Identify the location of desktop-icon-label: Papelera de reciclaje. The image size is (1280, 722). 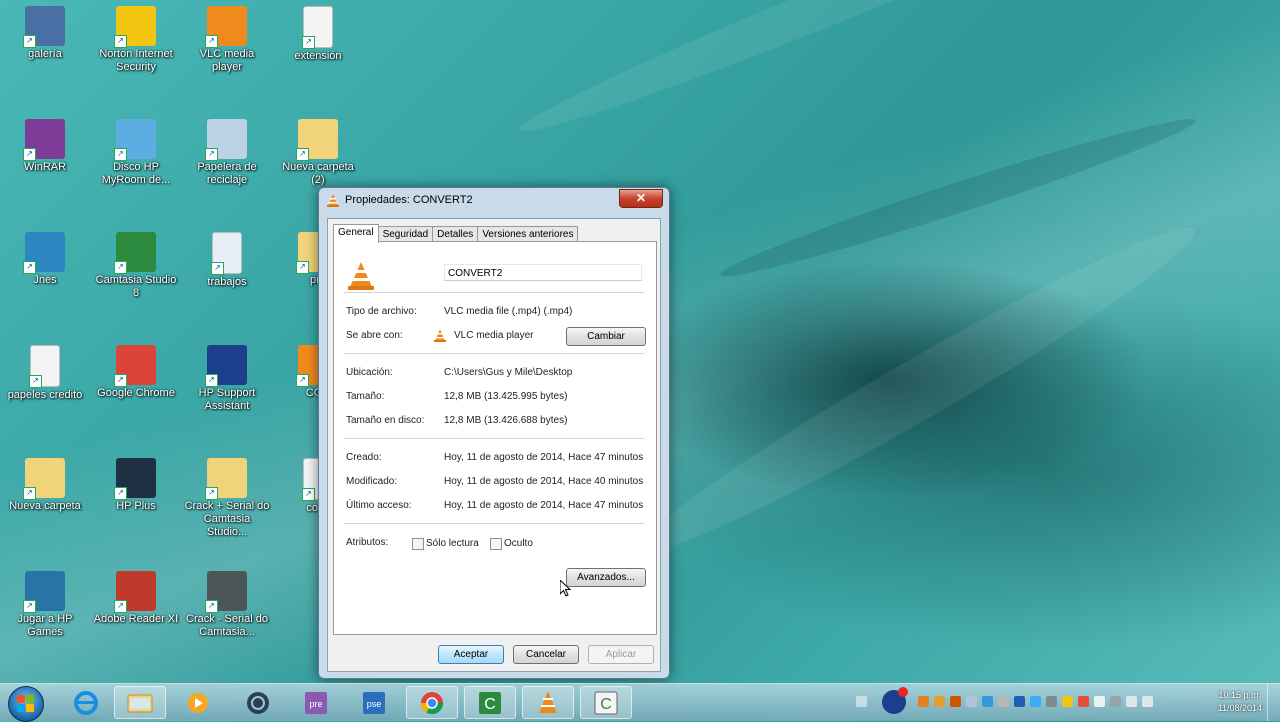
(227, 173).